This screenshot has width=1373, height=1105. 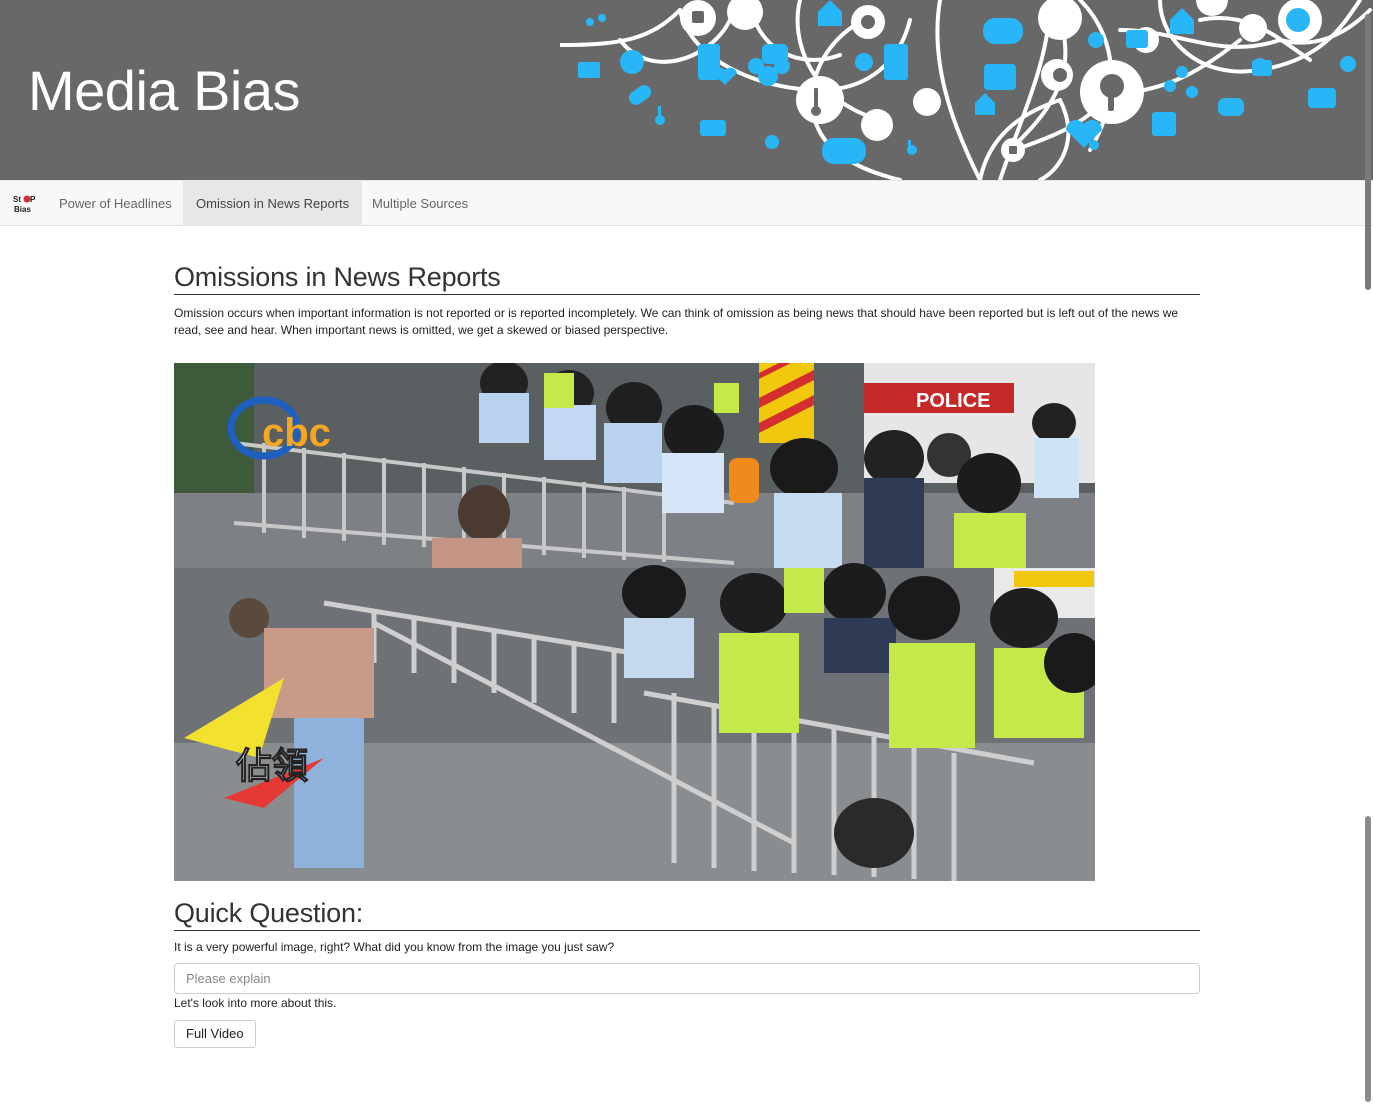 What do you see at coordinates (687, 914) in the screenshot?
I see `quick-question-heading: Quick Question:` at bounding box center [687, 914].